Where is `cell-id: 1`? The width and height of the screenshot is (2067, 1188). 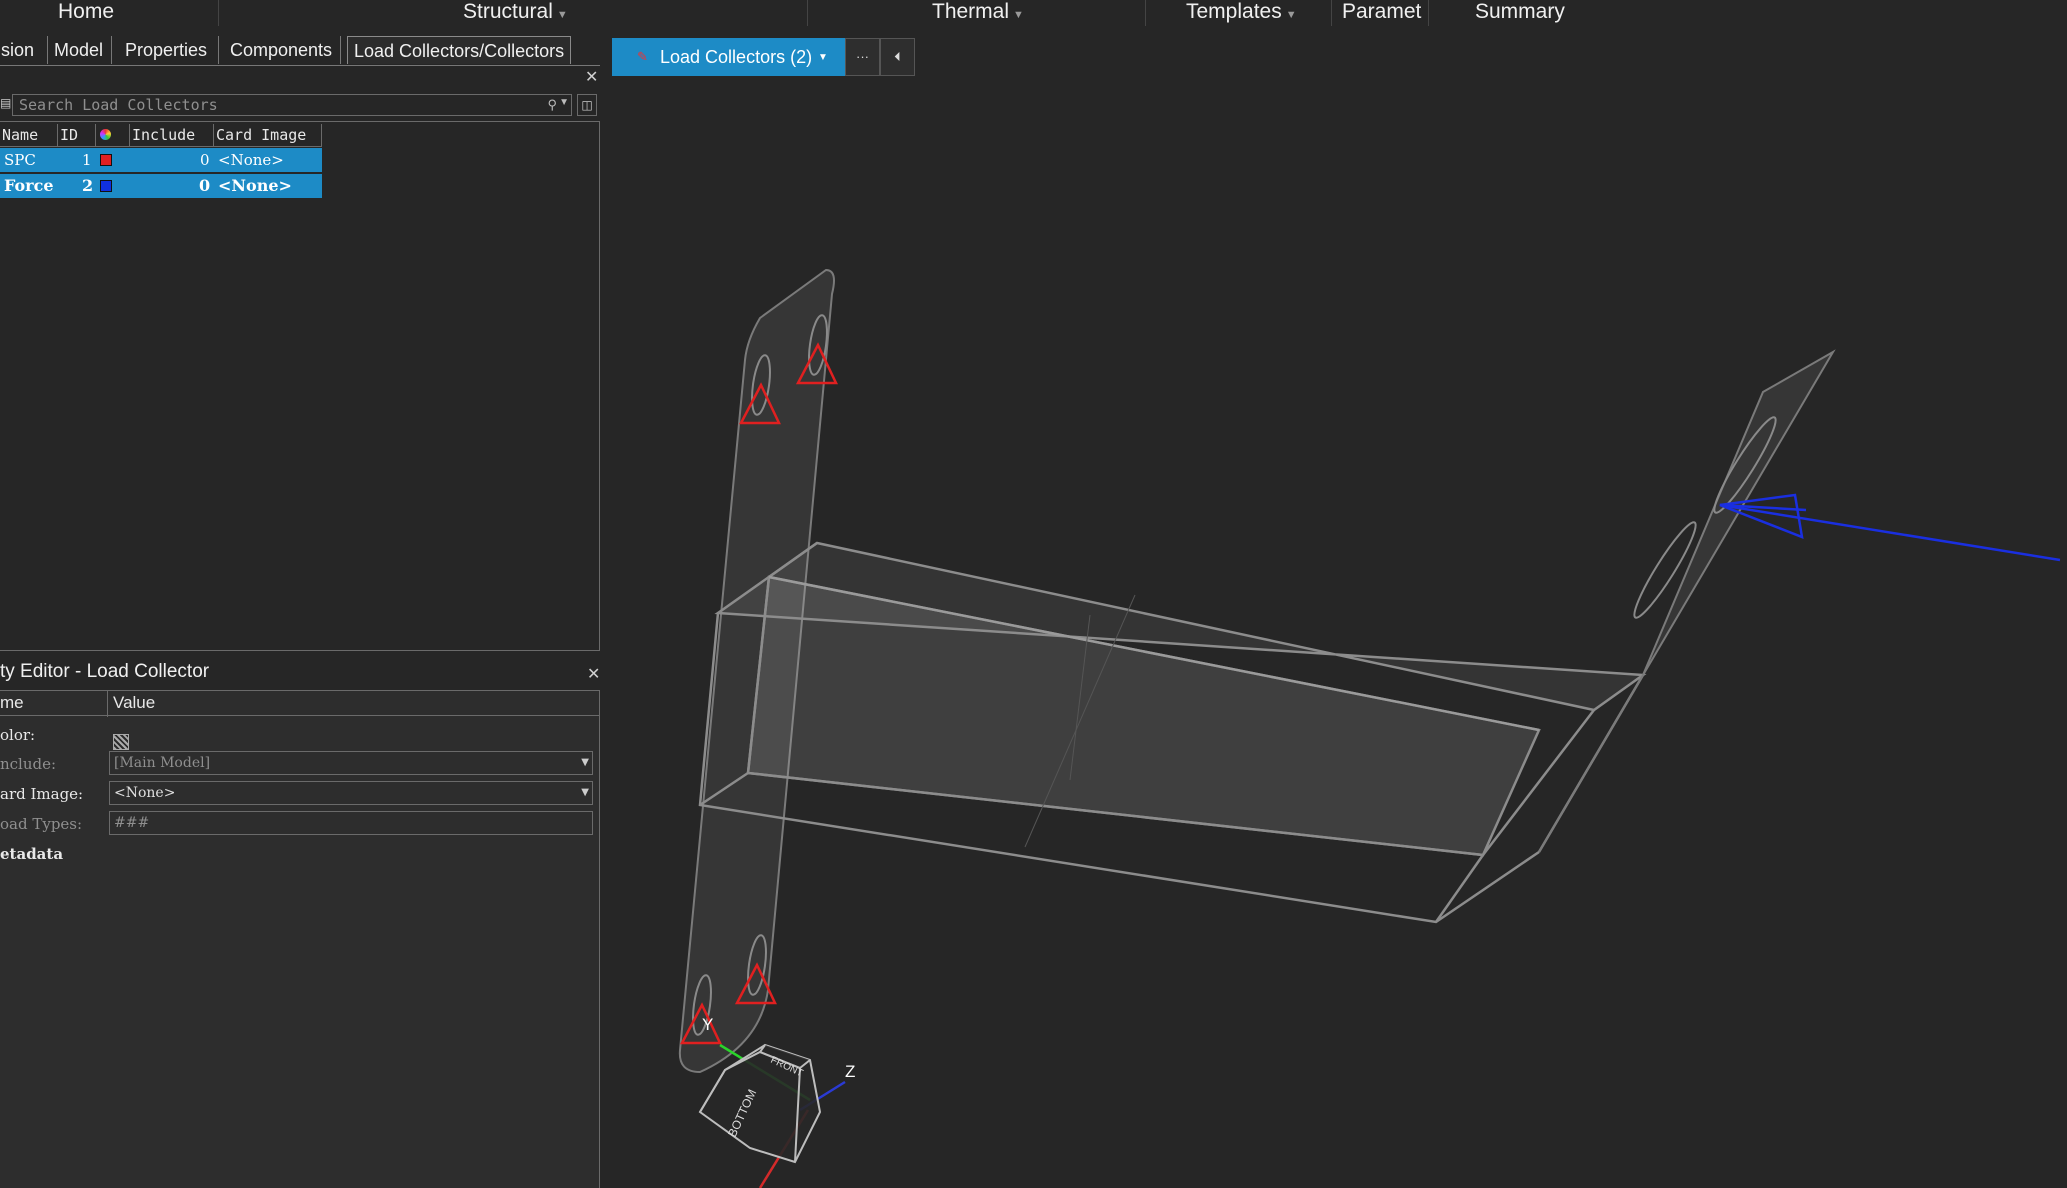 cell-id: 1 is located at coordinates (87, 160).